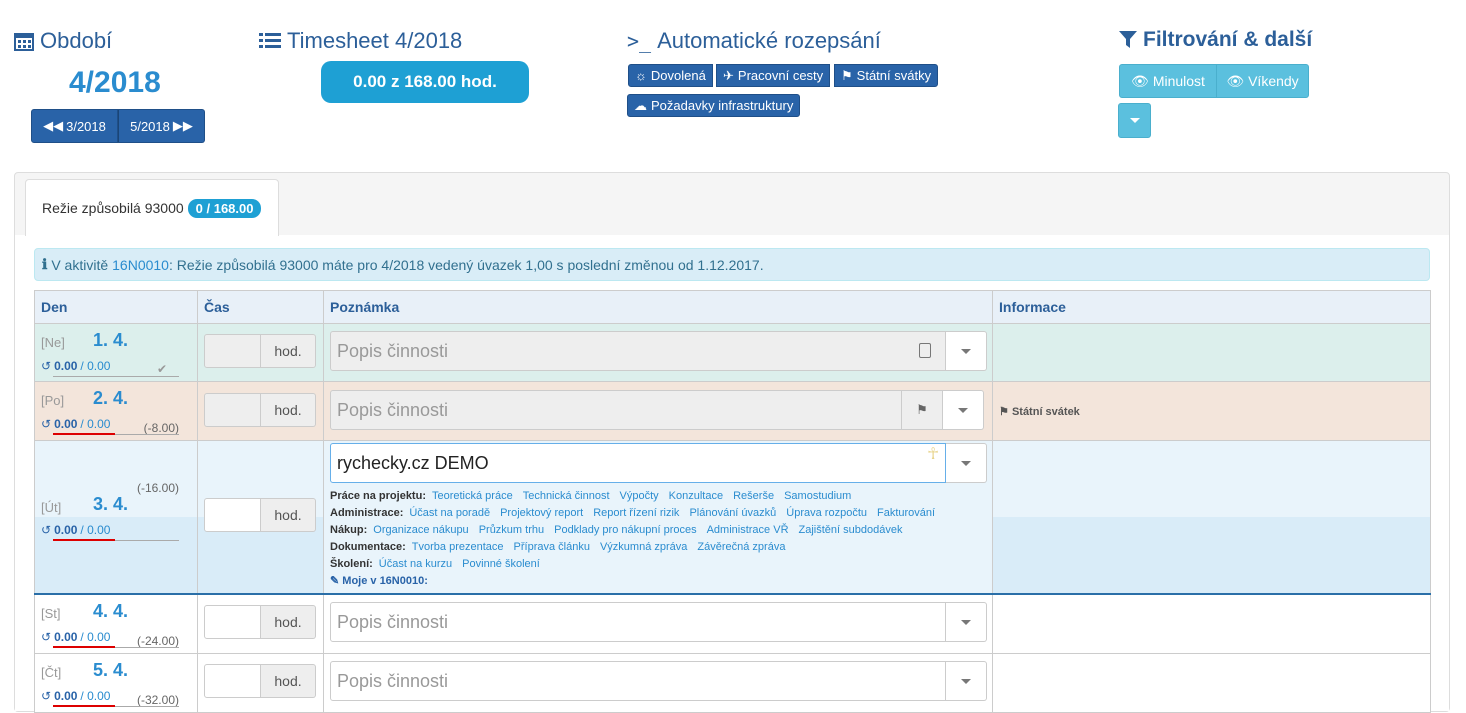 Image resolution: width=1466 pixels, height=713 pixels. Describe the element at coordinates (638, 463) in the screenshot. I see `note-input: rychecky.cz DEMO ☥` at that location.